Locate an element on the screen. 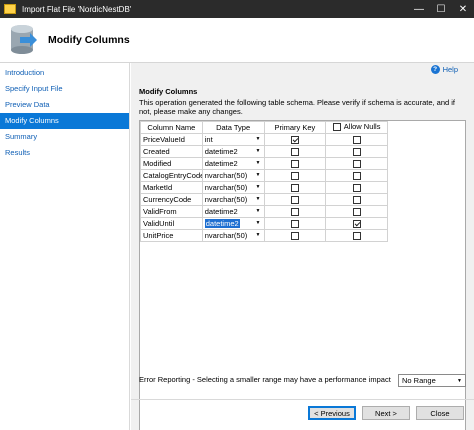  column-name-cell: MarketId is located at coordinates (171, 187).